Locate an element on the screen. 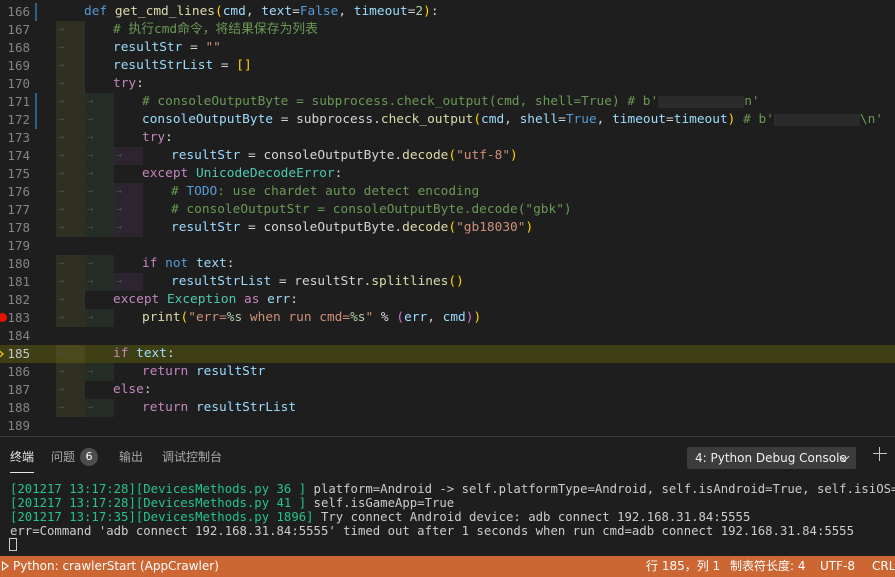 This screenshot has height=577, width=895. code-text: except UnicodeDecodeError: is located at coordinates (242, 174).